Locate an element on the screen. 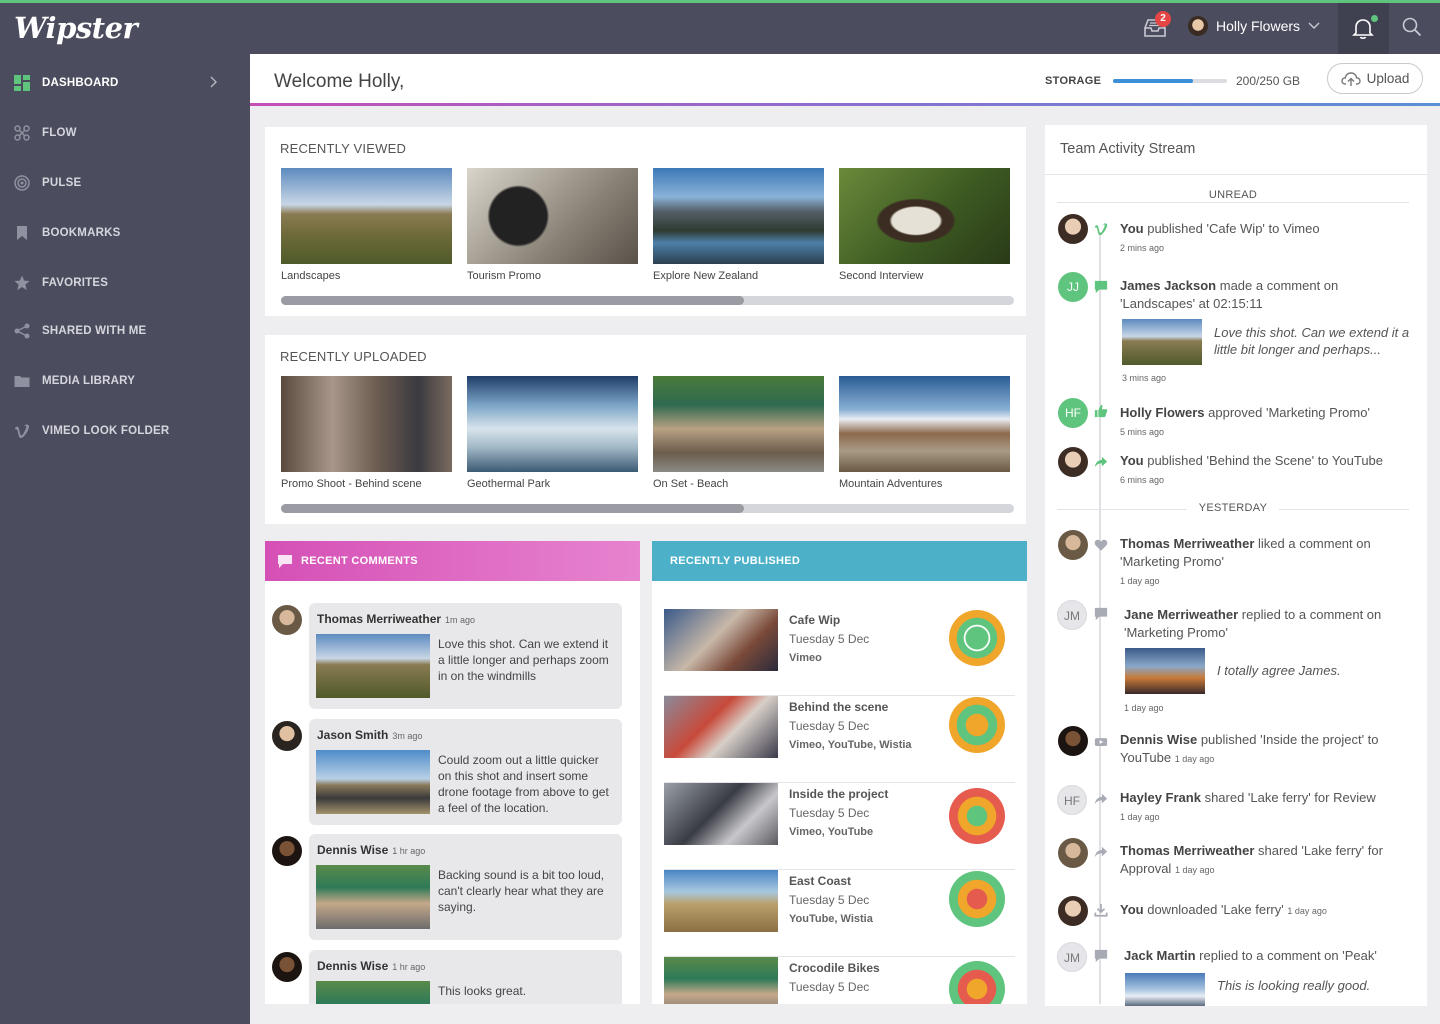  upload-thumb: Promo Shoot - Behind scene is located at coordinates (366, 433).